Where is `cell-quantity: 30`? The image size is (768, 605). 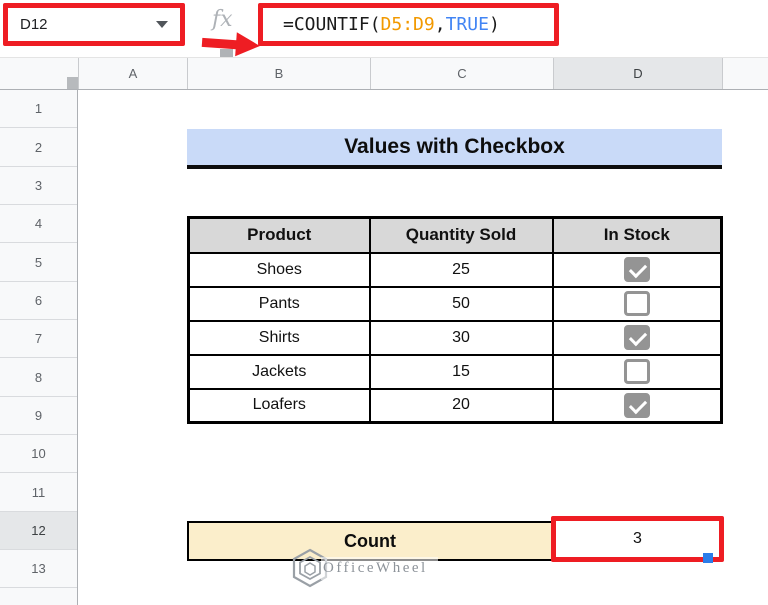 cell-quantity: 30 is located at coordinates (461, 337).